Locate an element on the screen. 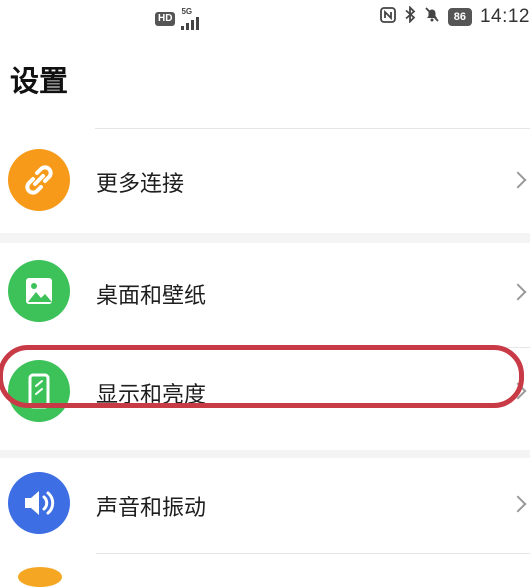 The width and height of the screenshot is (530, 587). link-icon is located at coordinates (39, 180).